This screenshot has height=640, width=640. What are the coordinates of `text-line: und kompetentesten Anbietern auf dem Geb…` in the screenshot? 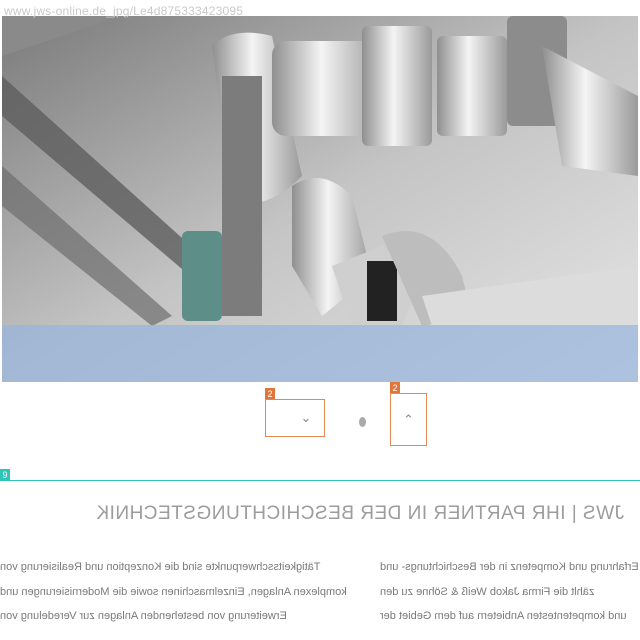 It's located at (503, 616).